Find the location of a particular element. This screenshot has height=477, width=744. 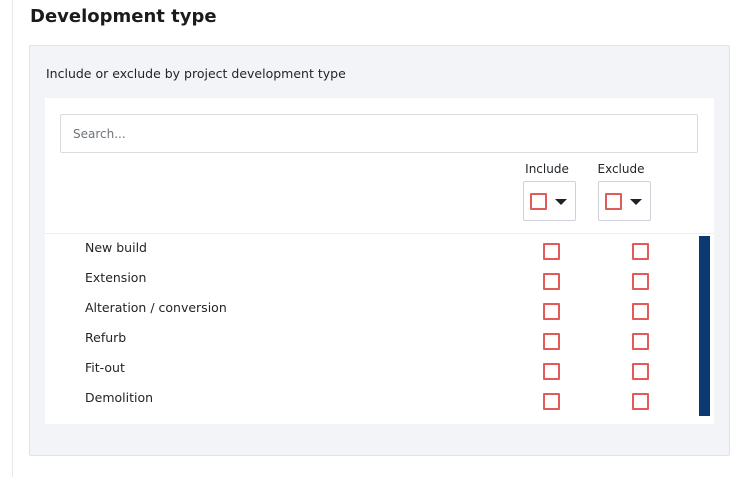

list-item: Demolition is located at coordinates (370, 401).